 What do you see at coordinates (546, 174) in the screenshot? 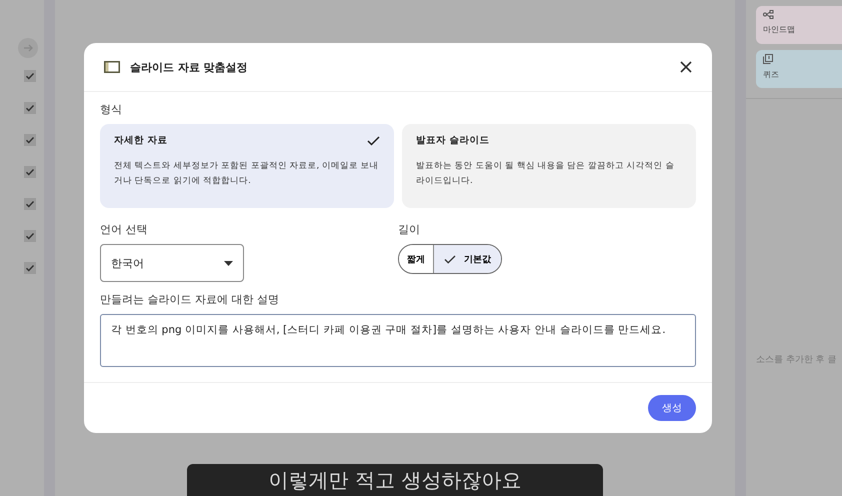
I see `option-description: 발표하는 동안 도움이 될 핵심 내용을 담은 깔끔하고 시각적인 슬라이드입니다.` at bounding box center [546, 174].